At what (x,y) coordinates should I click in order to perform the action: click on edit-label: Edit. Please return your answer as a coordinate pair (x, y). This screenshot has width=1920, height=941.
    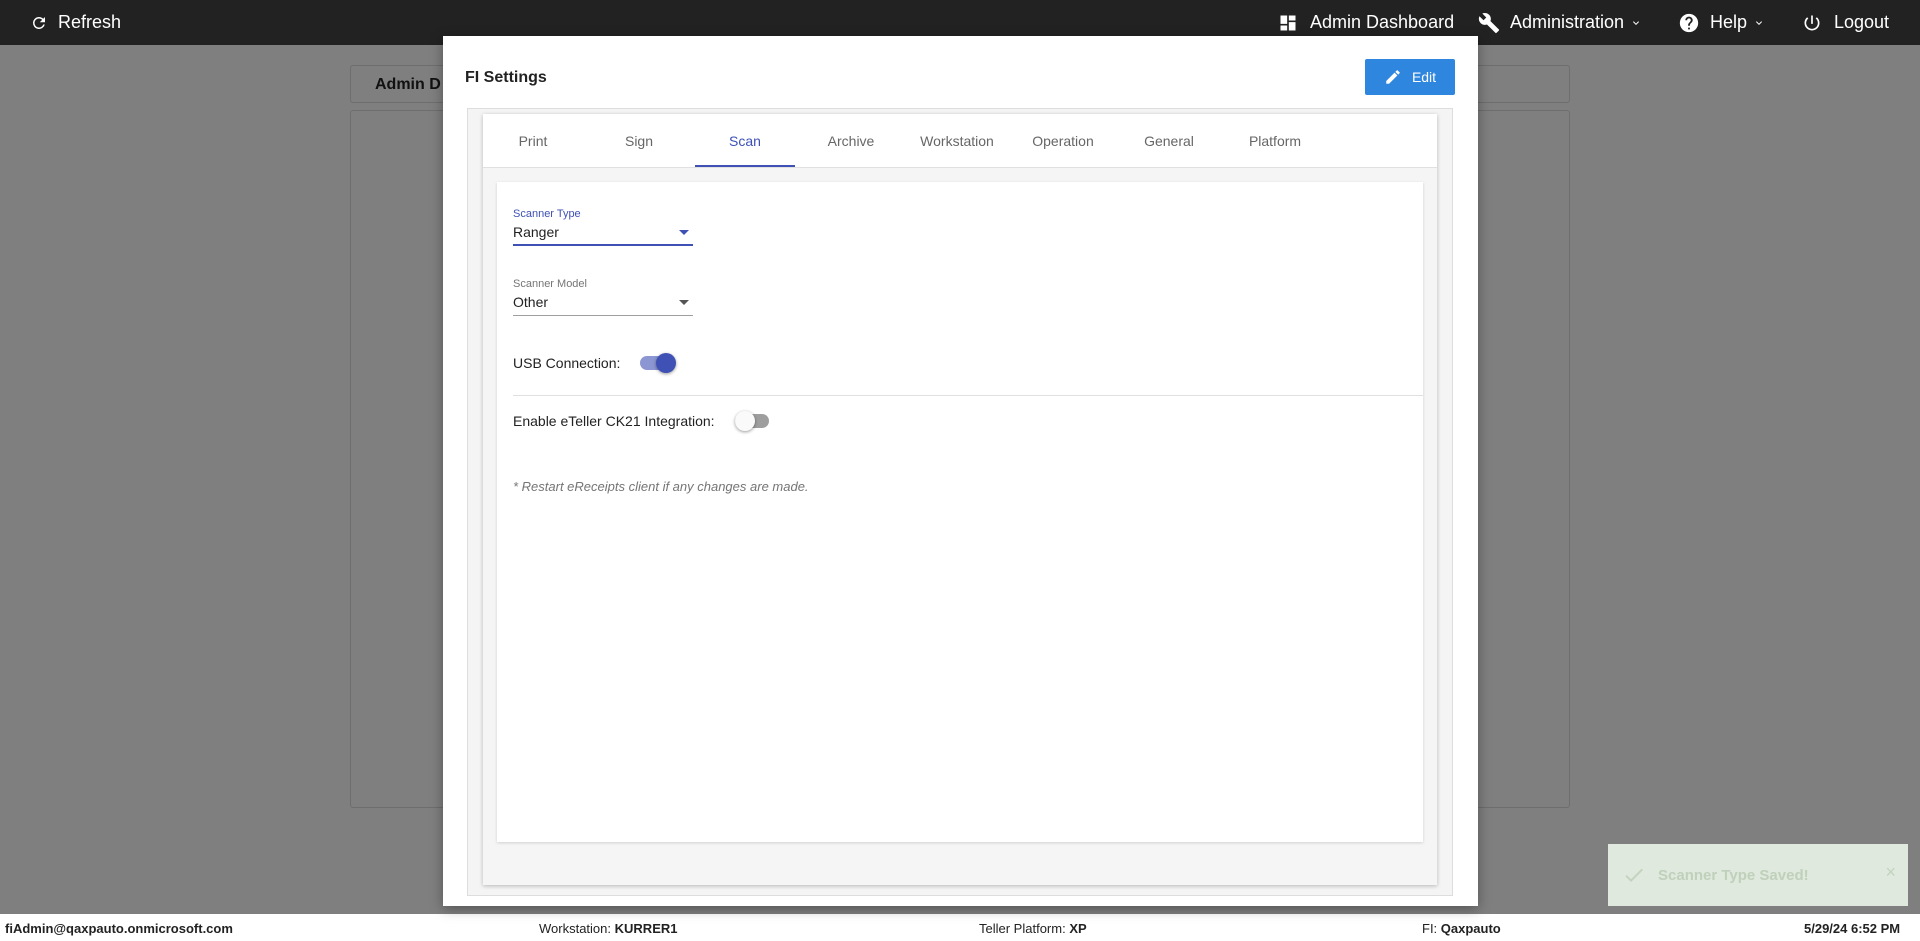
    Looking at the image, I should click on (1424, 77).